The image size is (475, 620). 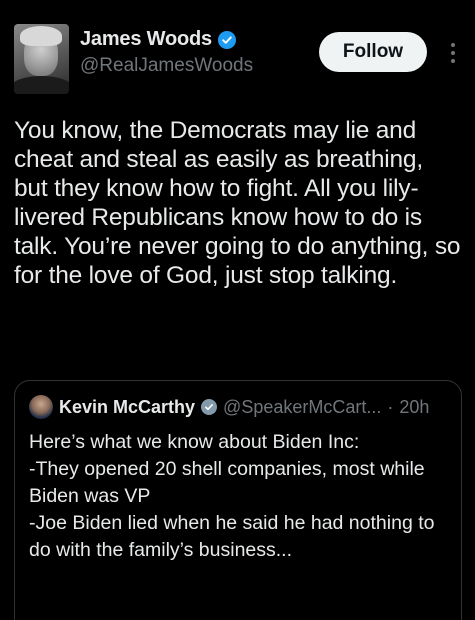 I want to click on author-names: James Woods @RealJamesWoods, so click(x=166, y=52).